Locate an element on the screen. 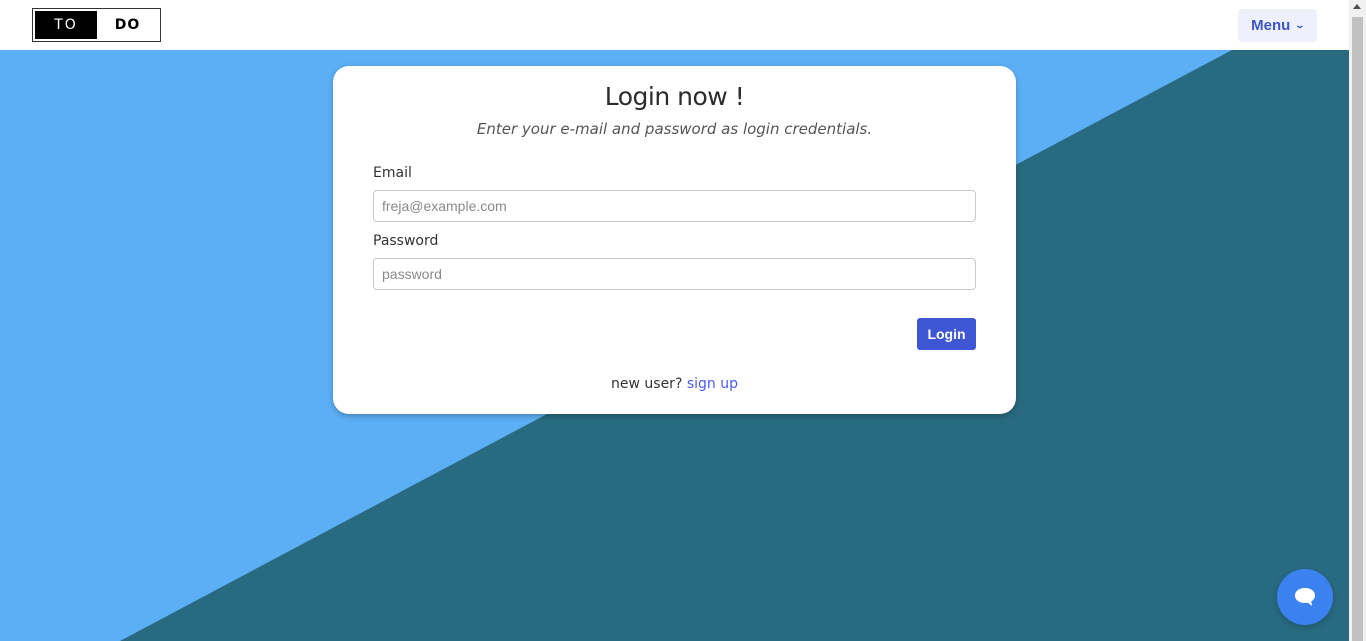  scrollbar-thumb is located at coordinates (1357, 329).